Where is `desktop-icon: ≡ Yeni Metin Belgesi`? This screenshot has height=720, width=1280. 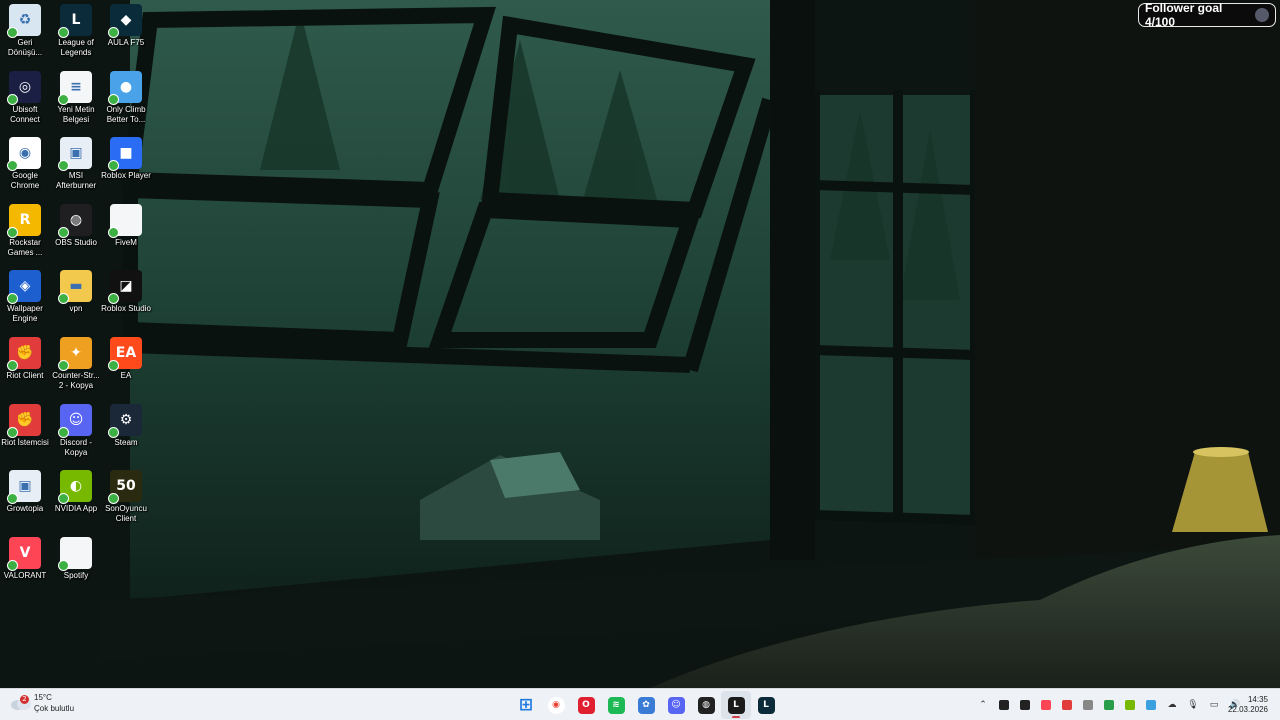 desktop-icon: ≡ Yeni Metin Belgesi is located at coordinates (76, 96).